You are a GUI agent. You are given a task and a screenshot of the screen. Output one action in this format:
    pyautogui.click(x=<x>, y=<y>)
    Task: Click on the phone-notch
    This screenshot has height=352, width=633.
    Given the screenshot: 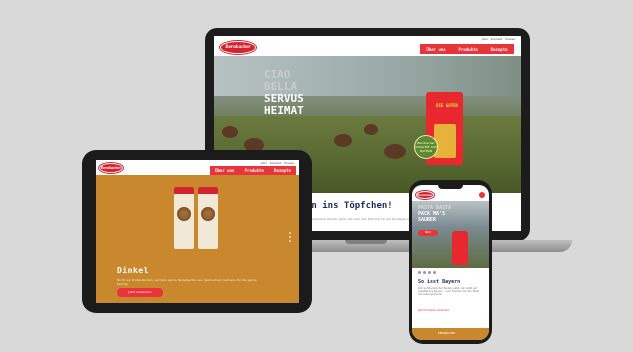 What is the action you would take?
    pyautogui.click(x=450, y=187)
    